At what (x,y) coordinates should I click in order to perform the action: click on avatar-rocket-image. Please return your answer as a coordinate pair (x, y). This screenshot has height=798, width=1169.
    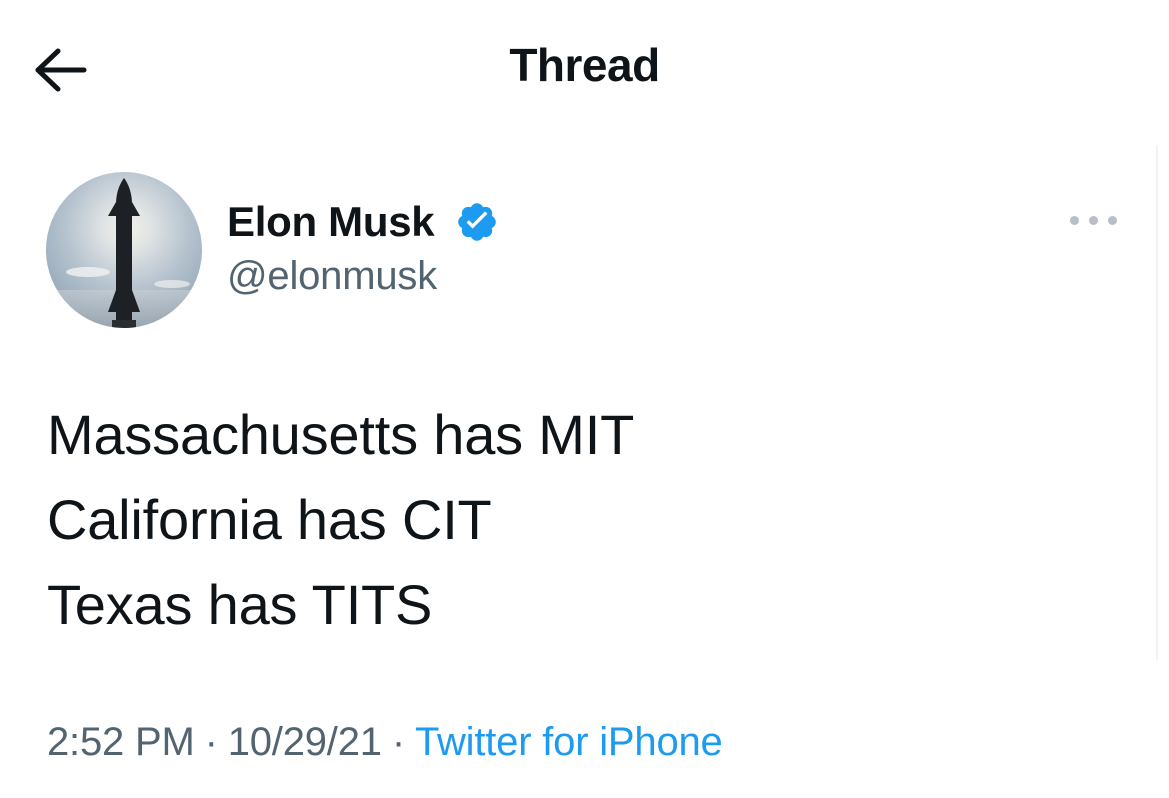
    Looking at the image, I should click on (124, 250).